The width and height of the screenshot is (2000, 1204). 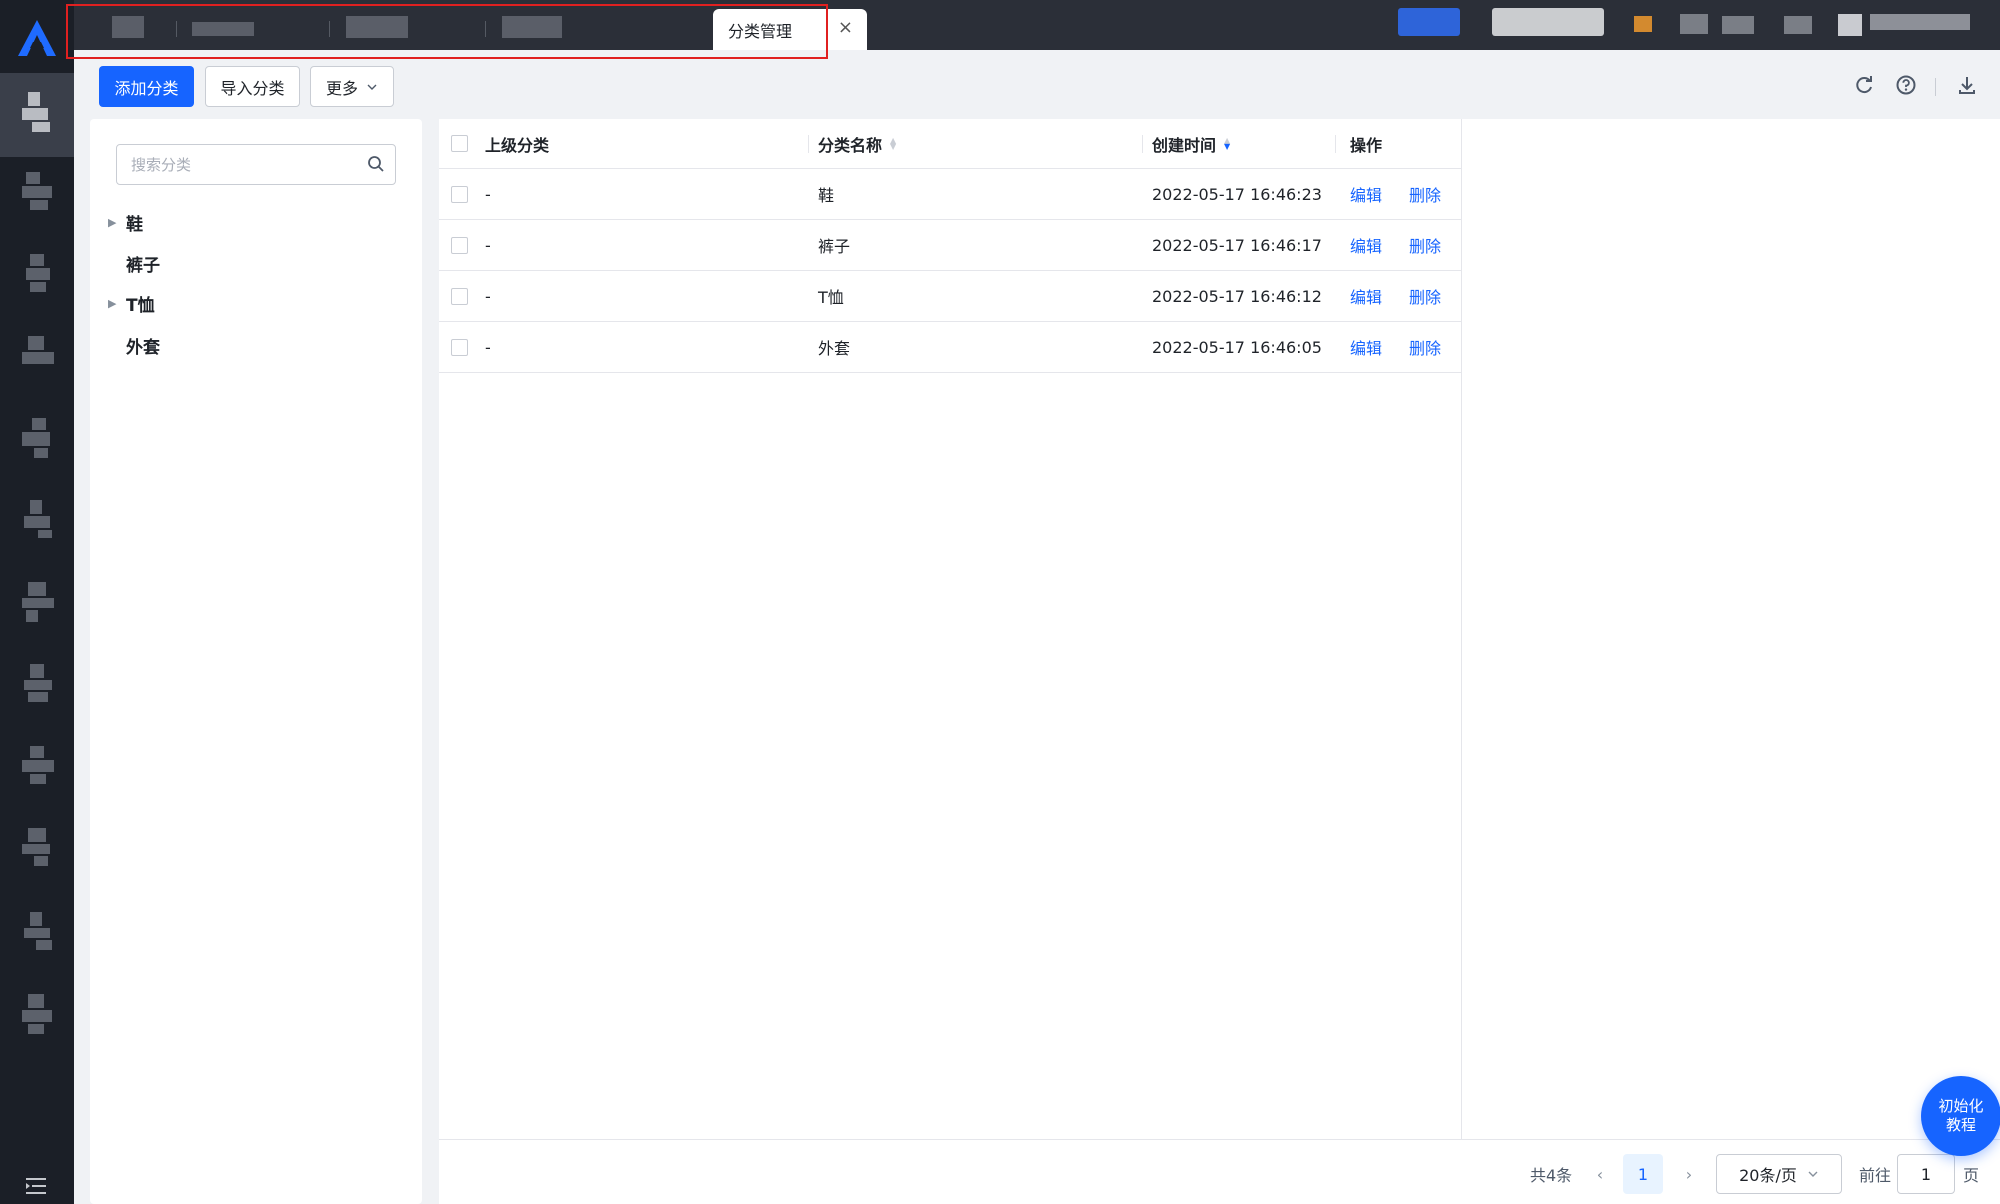 What do you see at coordinates (1967, 86) in the screenshot?
I see `download-icon` at bounding box center [1967, 86].